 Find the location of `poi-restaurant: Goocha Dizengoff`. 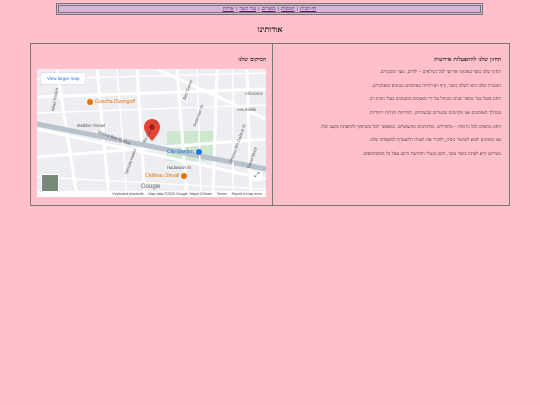

poi-restaurant: Goocha Dizengoff is located at coordinates (111, 102).